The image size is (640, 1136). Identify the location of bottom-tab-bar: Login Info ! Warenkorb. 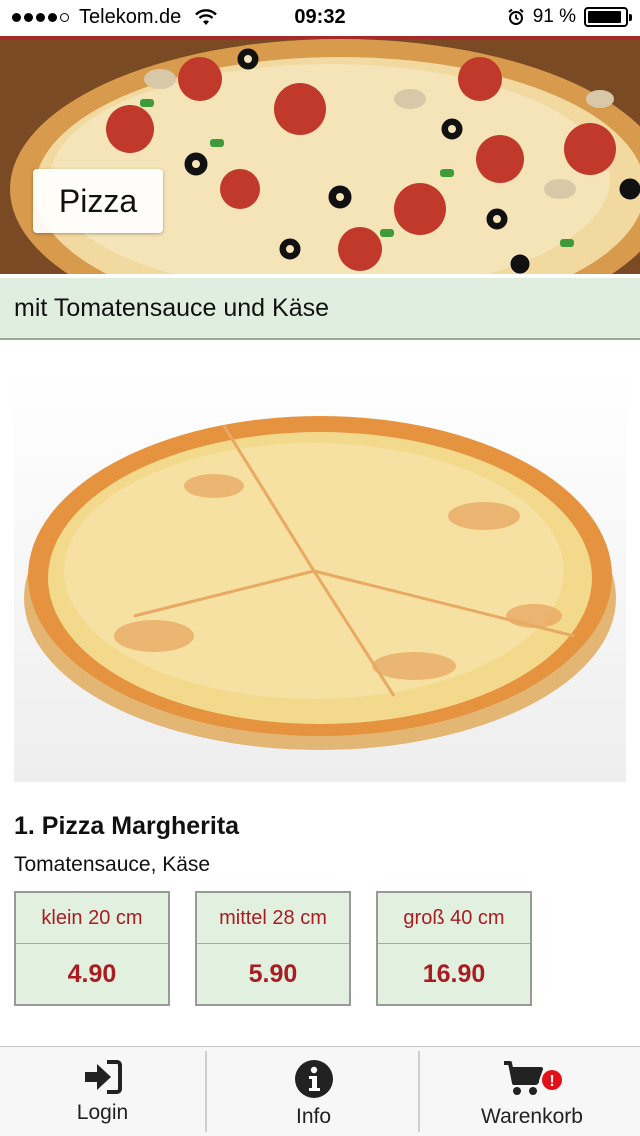
(320, 1091).